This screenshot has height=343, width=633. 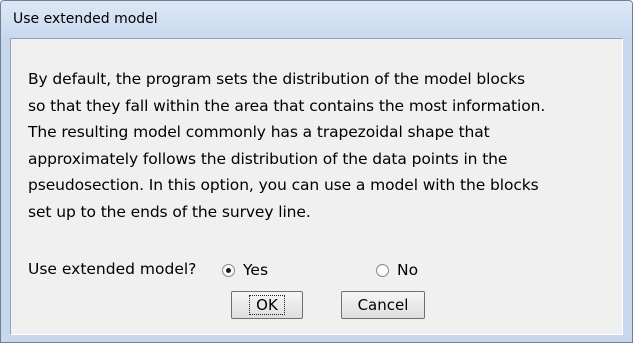 I want to click on ok-button-label: OK, so click(x=267, y=305).